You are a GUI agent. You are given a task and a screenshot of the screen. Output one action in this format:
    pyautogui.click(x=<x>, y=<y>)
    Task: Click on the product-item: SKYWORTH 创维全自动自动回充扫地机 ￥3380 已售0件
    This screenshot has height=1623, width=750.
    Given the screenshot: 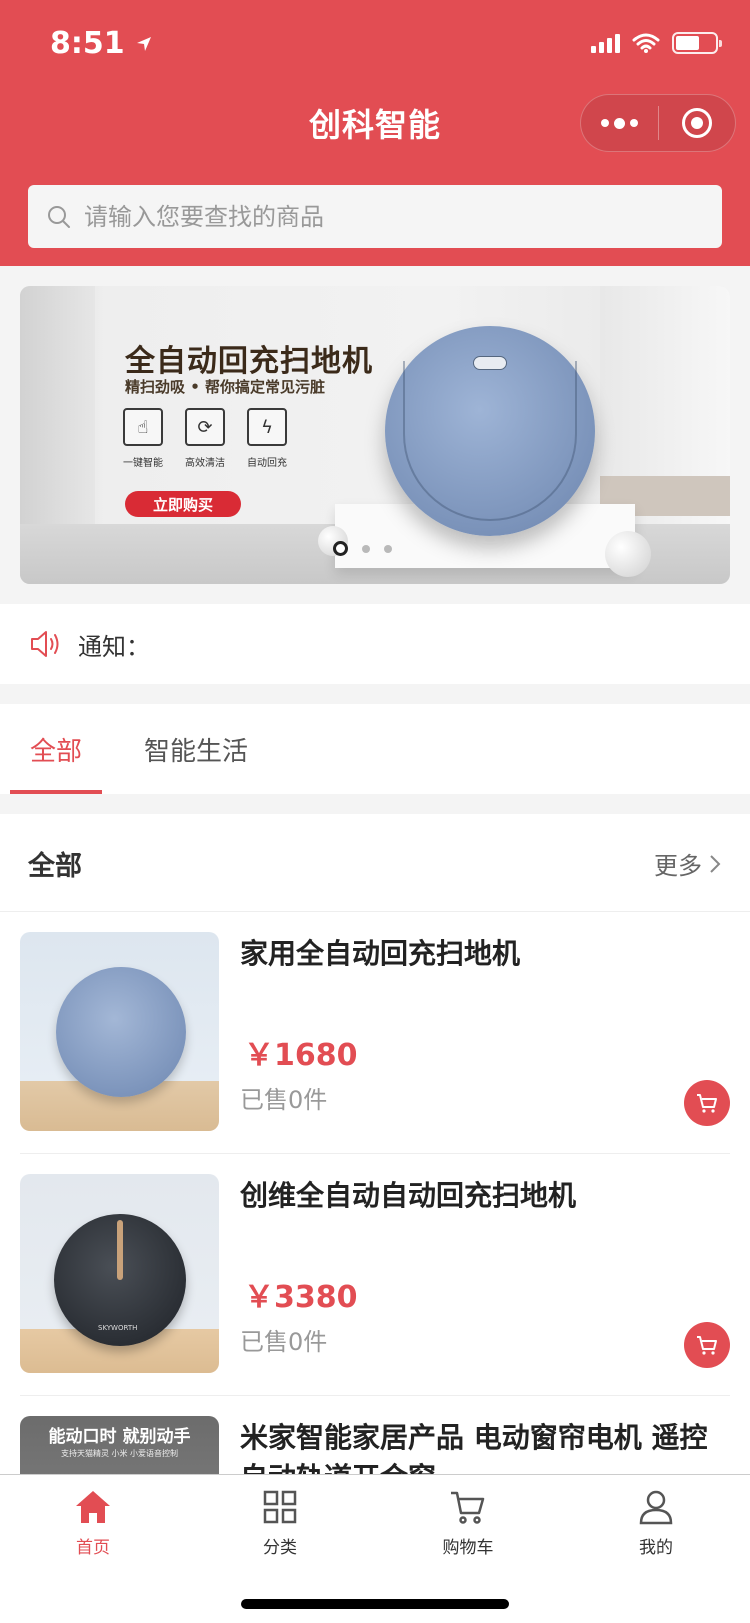 What is the action you would take?
    pyautogui.click(x=375, y=1275)
    